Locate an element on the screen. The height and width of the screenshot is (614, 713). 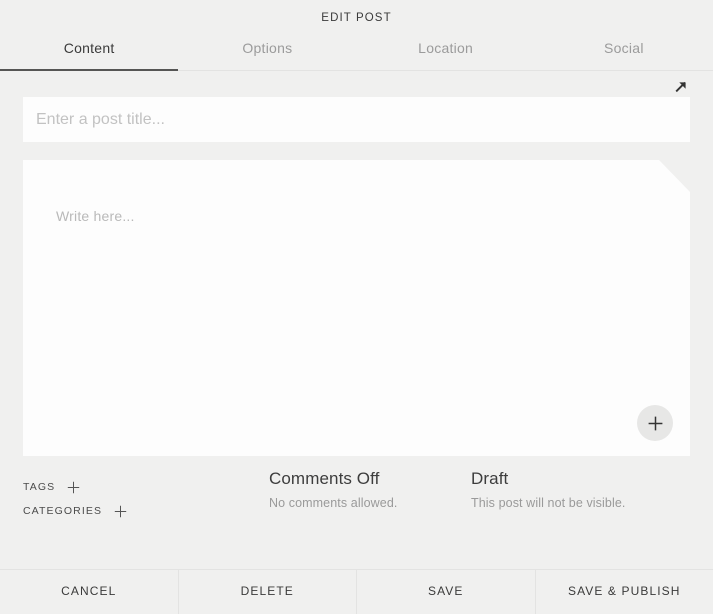
tab-bar: Content Options Location Social is located at coordinates (356, 51).